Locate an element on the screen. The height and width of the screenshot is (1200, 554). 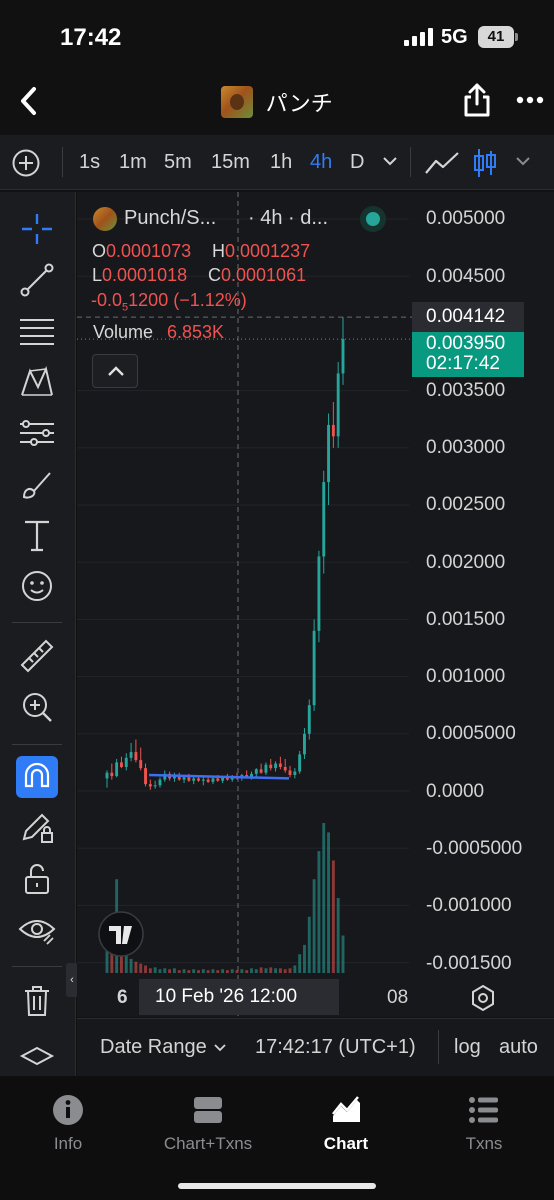
trash-icon is located at coordinates (37, 1001).